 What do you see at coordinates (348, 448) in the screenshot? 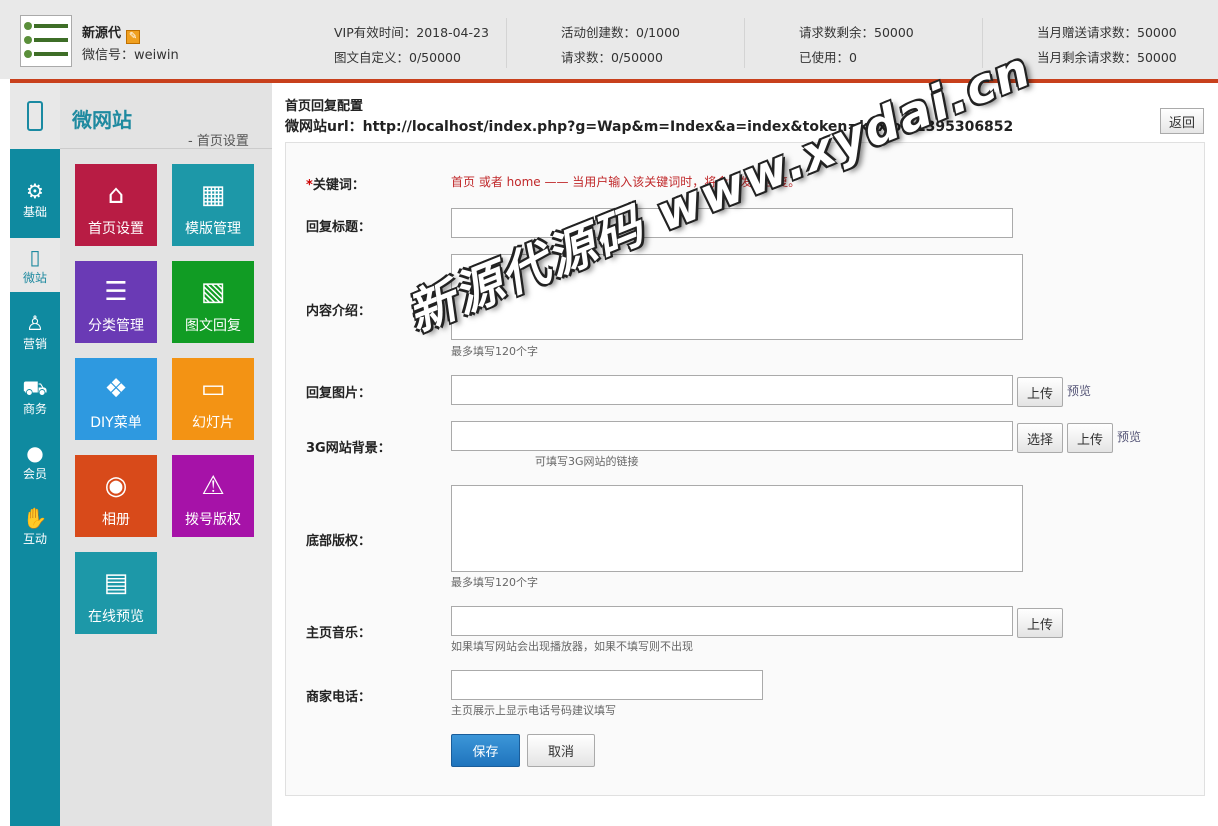
I see `bg3g-label: 3G网站背景：` at bounding box center [348, 448].